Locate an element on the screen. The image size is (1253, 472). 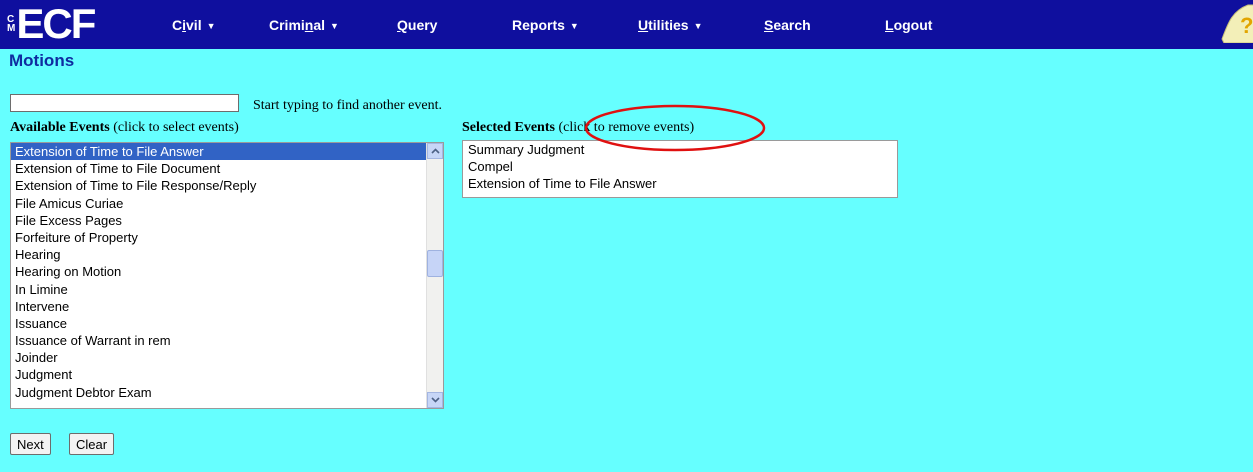
selected-events-heading: Selected Events is located at coordinates (508, 127).